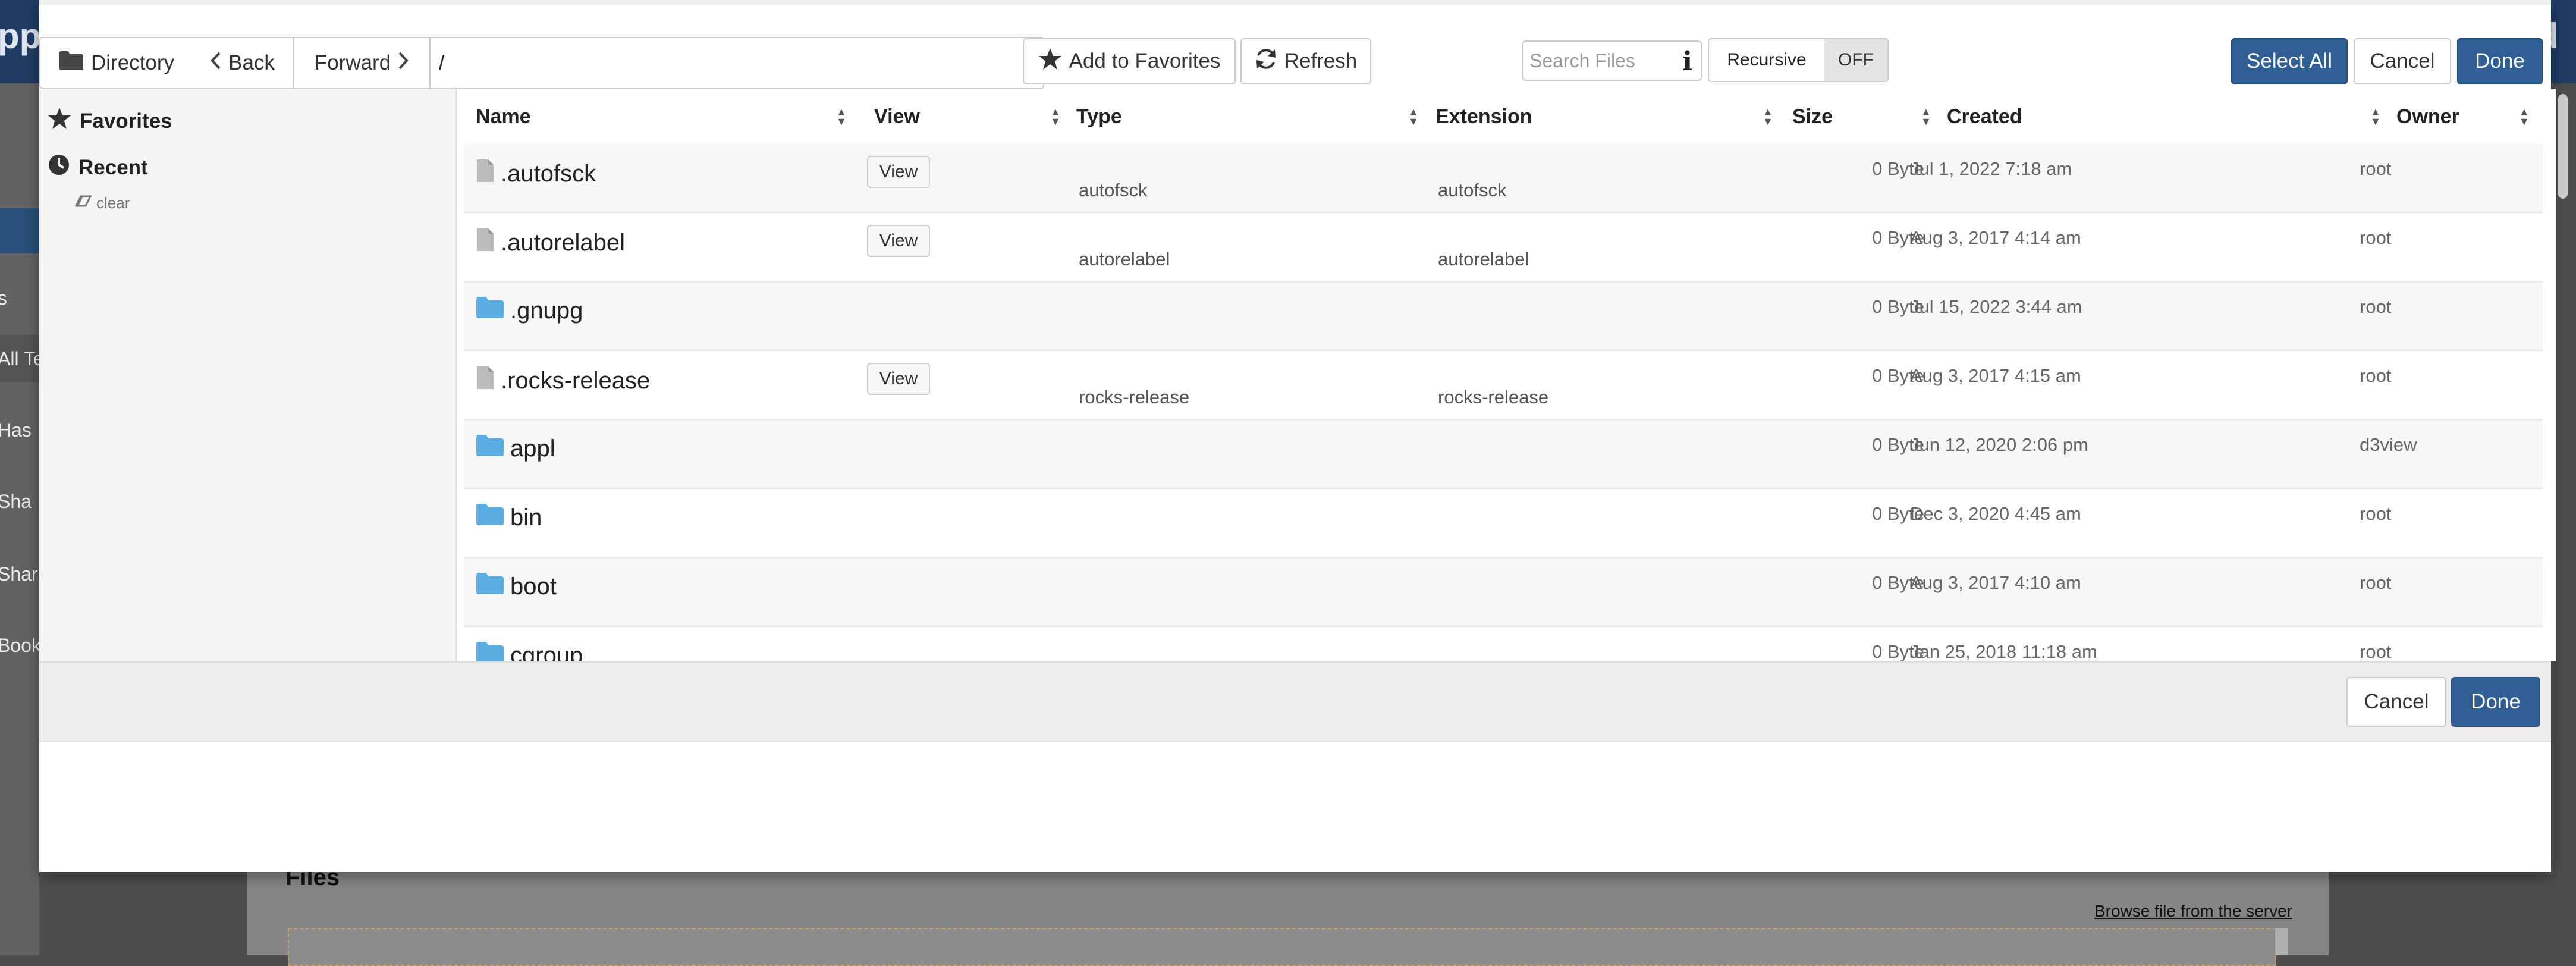  What do you see at coordinates (509, 517) in the screenshot?
I see `file-name-cell: bin` at bounding box center [509, 517].